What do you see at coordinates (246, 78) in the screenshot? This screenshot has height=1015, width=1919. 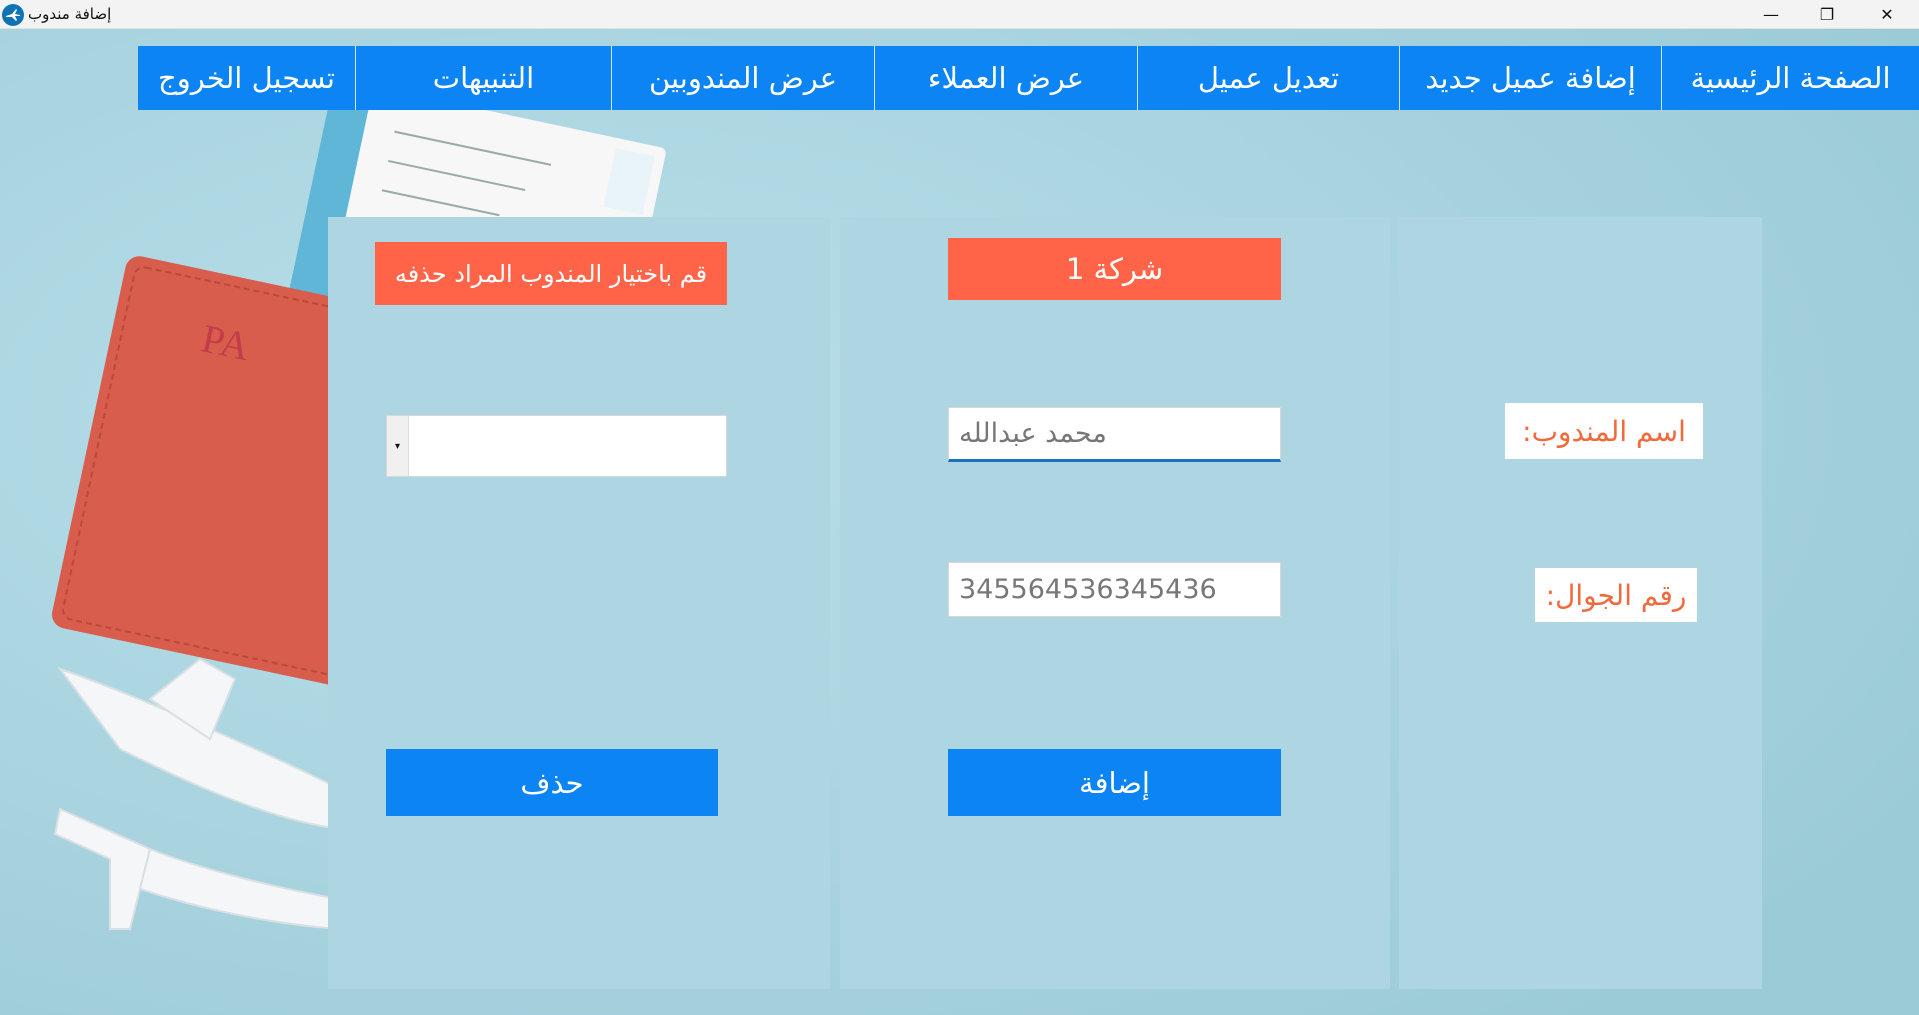 I see `nav-logout: تسجيل الخروج` at bounding box center [246, 78].